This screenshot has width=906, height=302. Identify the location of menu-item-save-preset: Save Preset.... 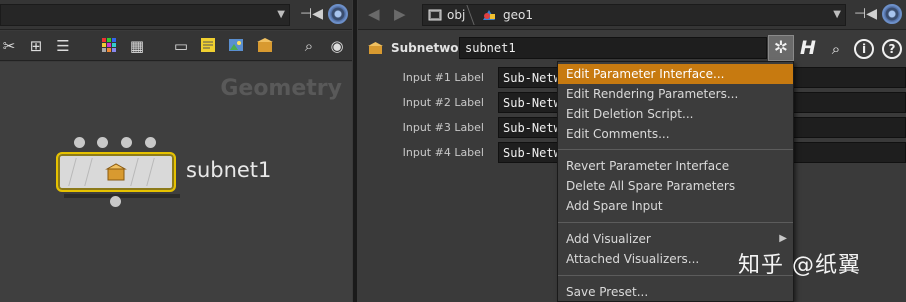
(675, 291).